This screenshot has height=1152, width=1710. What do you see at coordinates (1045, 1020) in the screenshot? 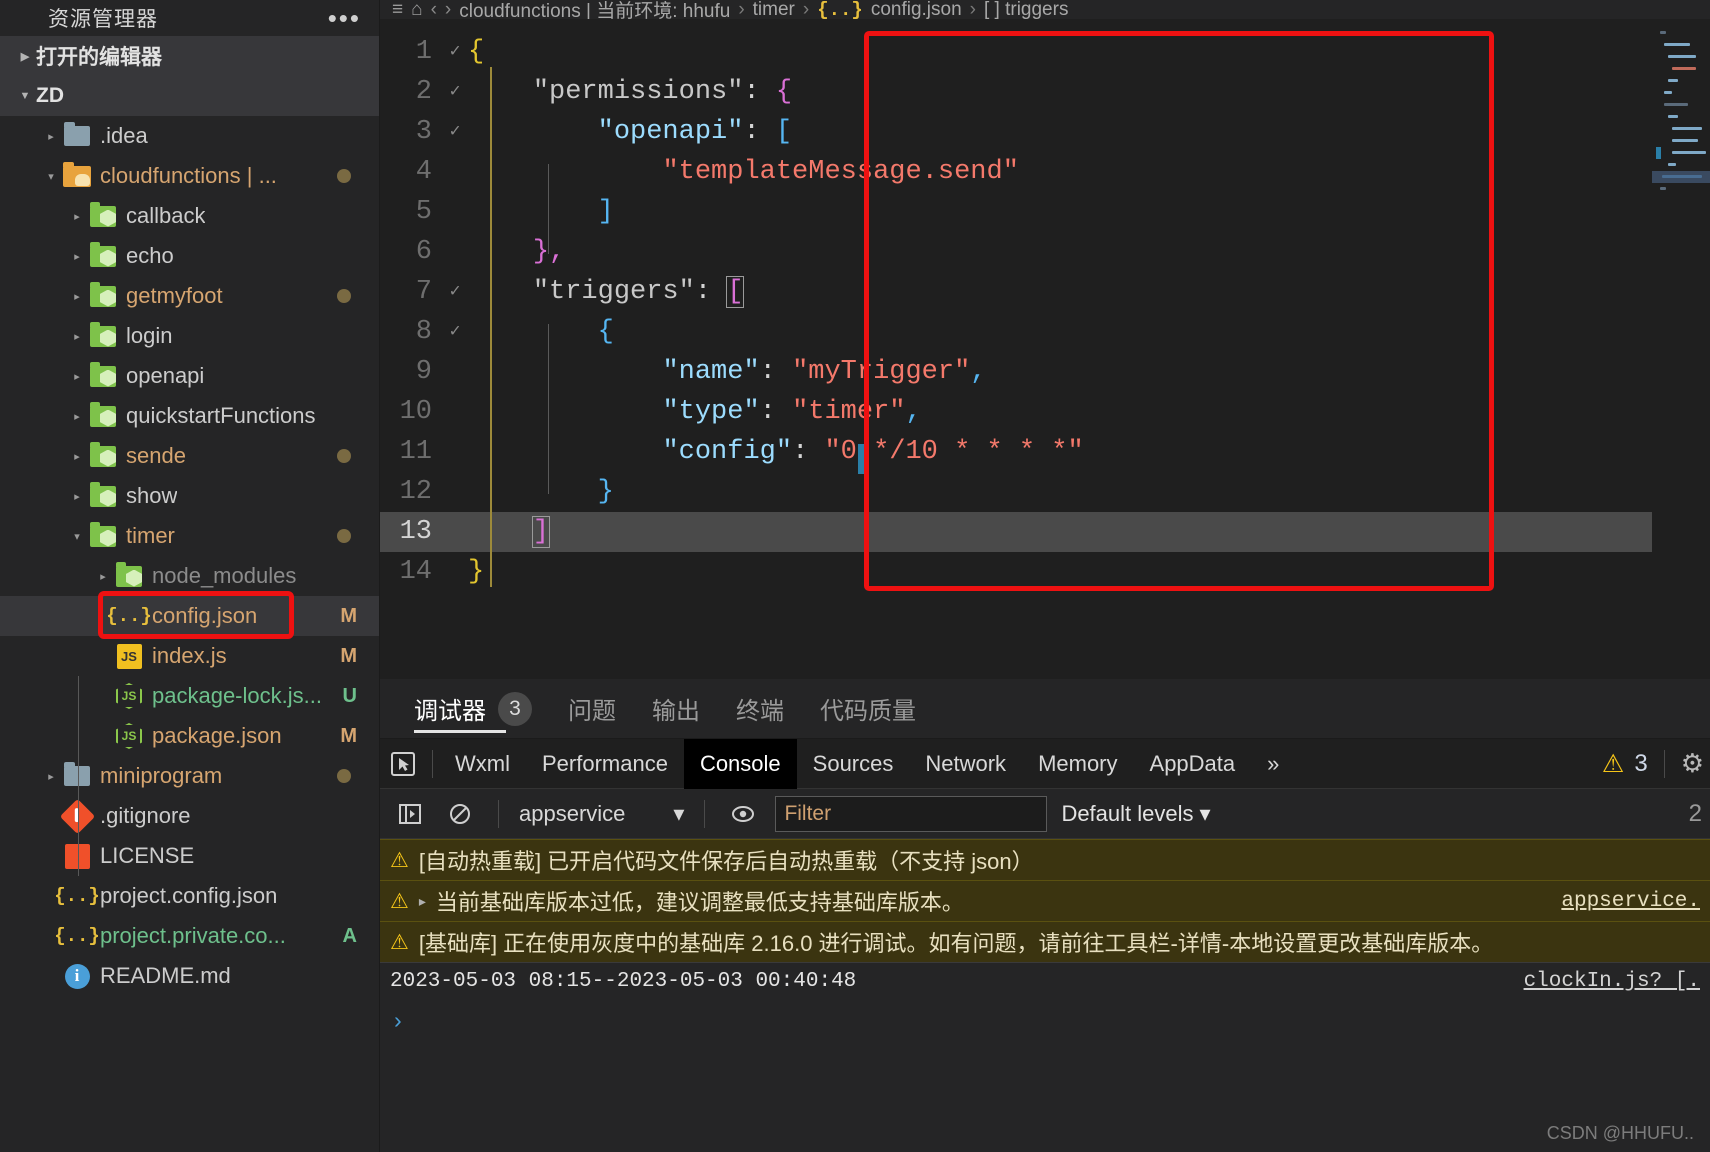
I see `console-prompt: ›` at bounding box center [1045, 1020].